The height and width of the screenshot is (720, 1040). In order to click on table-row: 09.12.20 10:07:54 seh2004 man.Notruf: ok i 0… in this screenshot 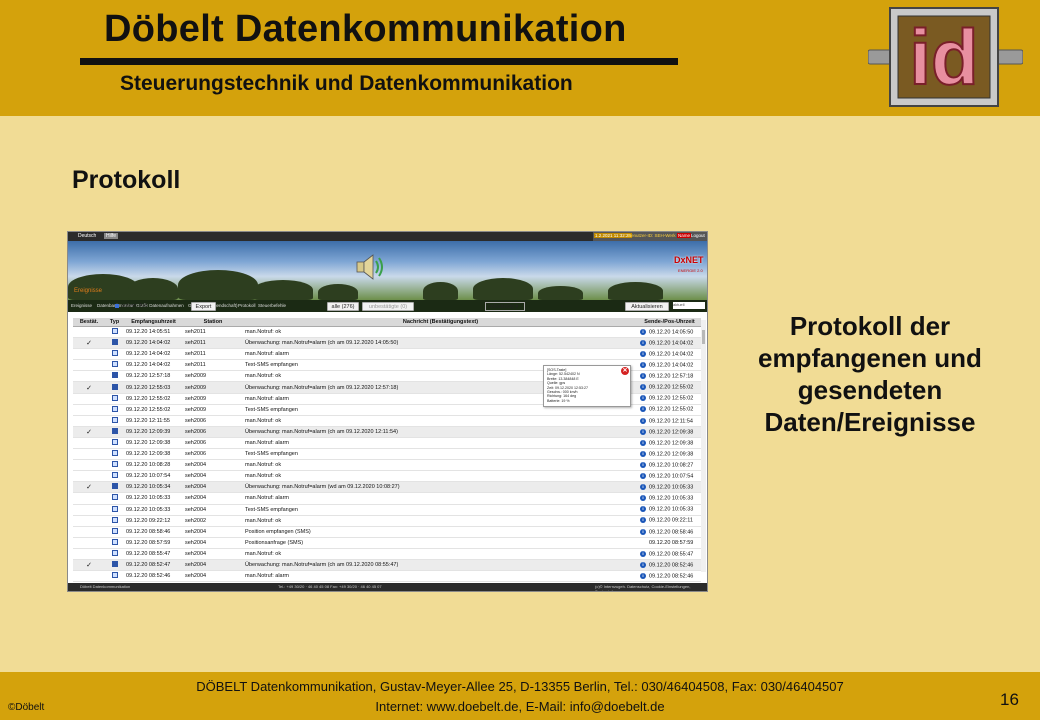, I will do `click(387, 476)`.